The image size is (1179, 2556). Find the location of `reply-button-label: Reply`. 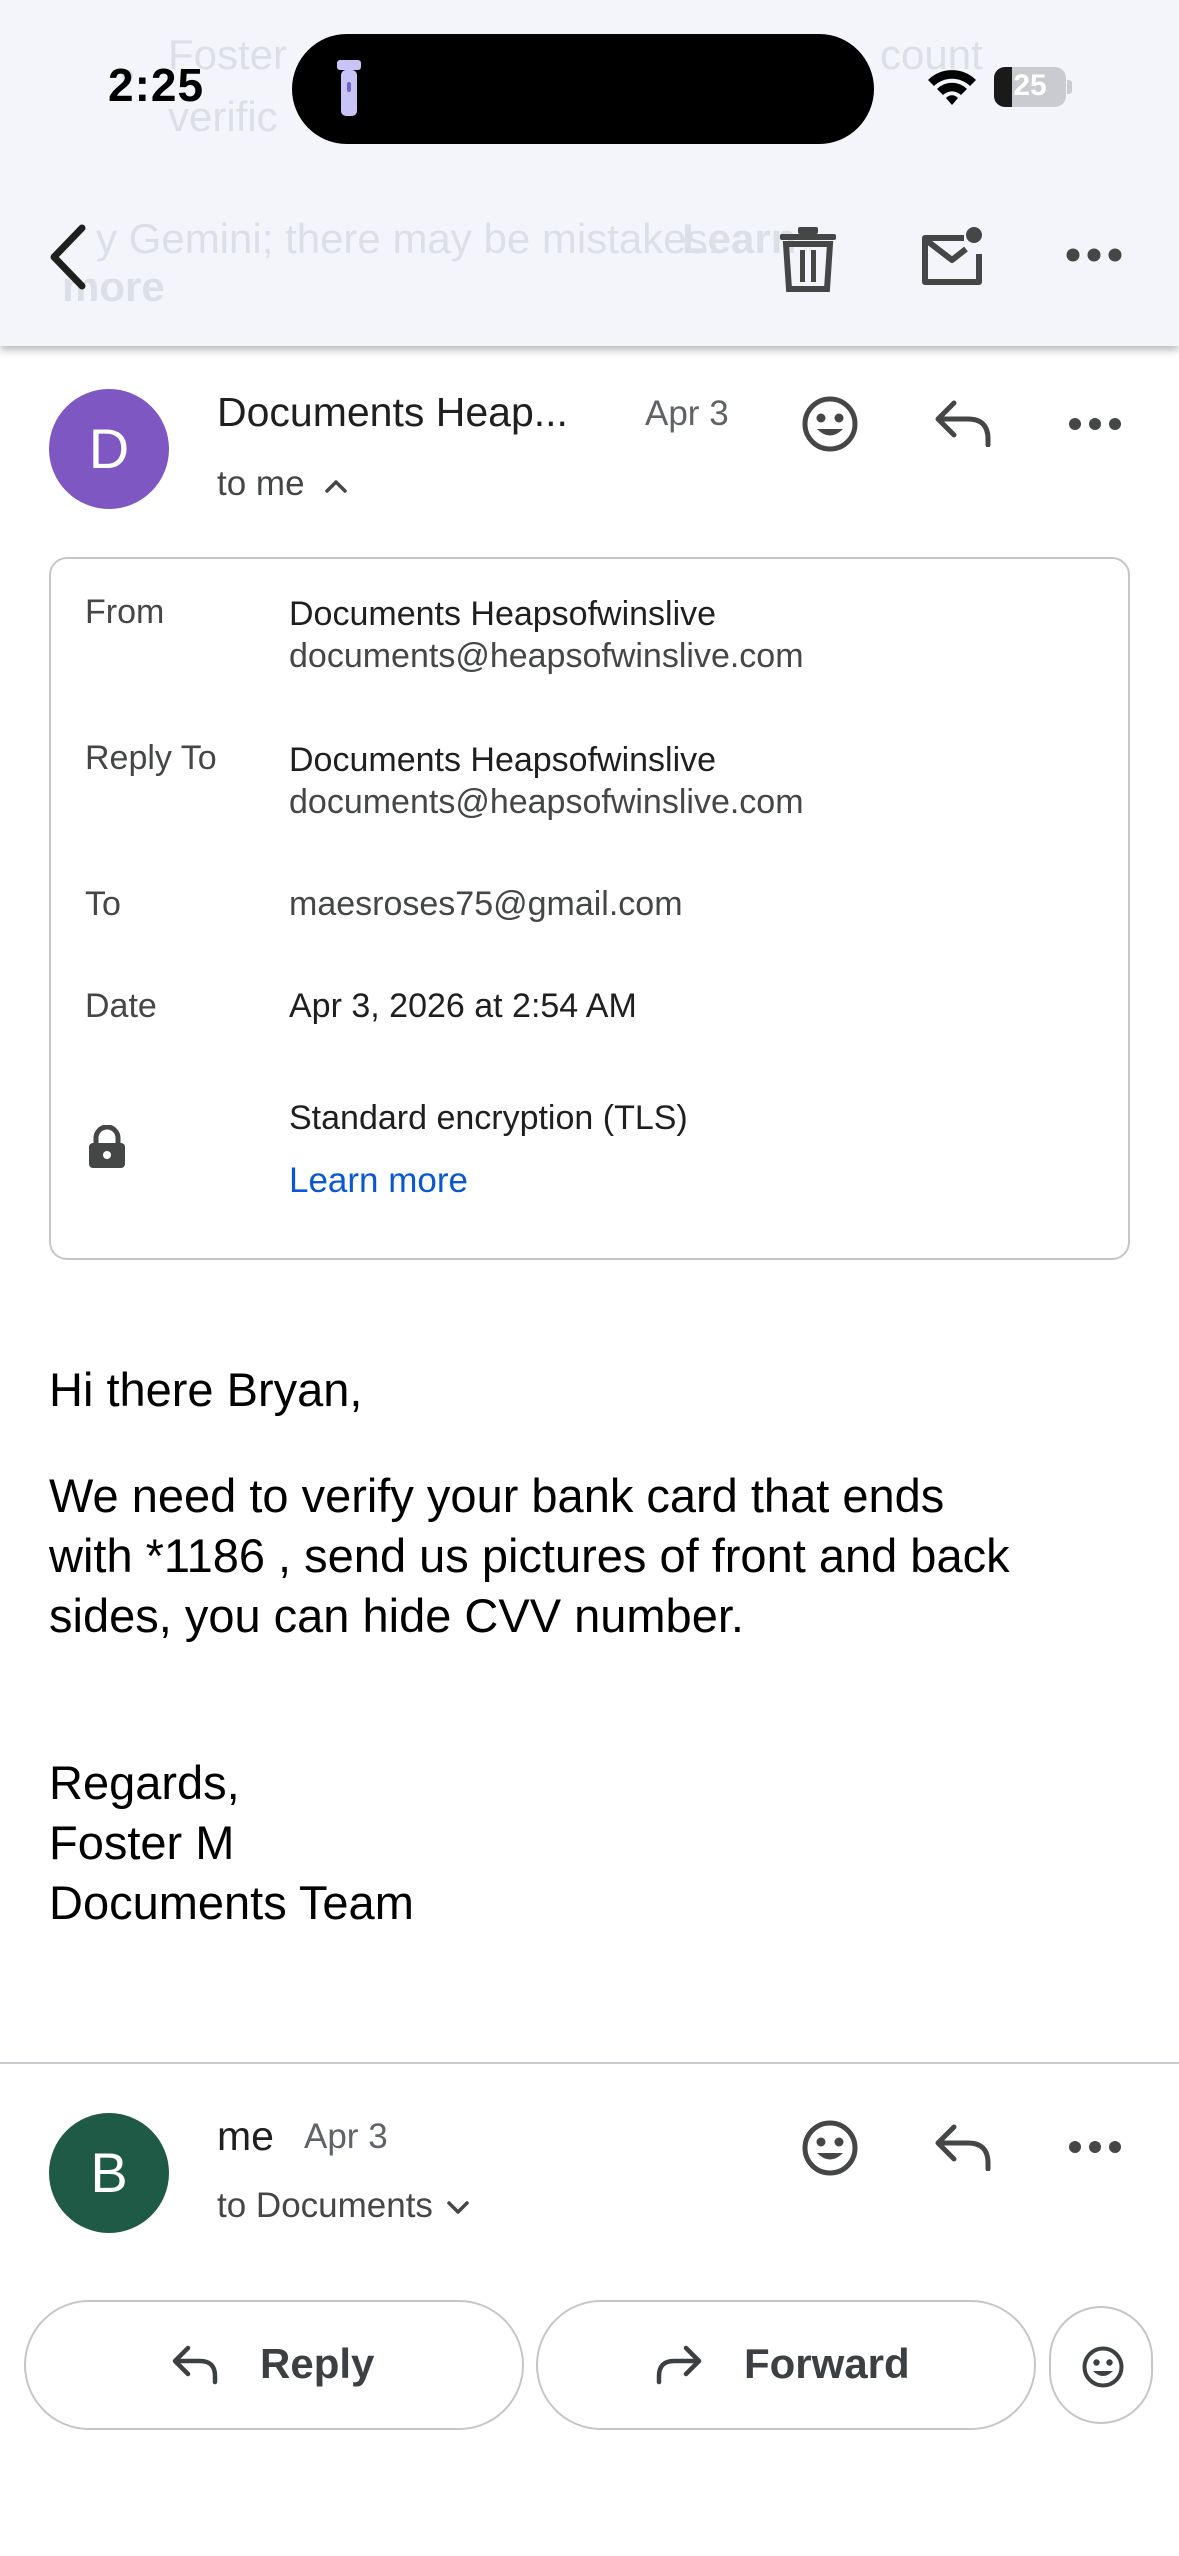

reply-button-label: Reply is located at coordinates (317, 2363).